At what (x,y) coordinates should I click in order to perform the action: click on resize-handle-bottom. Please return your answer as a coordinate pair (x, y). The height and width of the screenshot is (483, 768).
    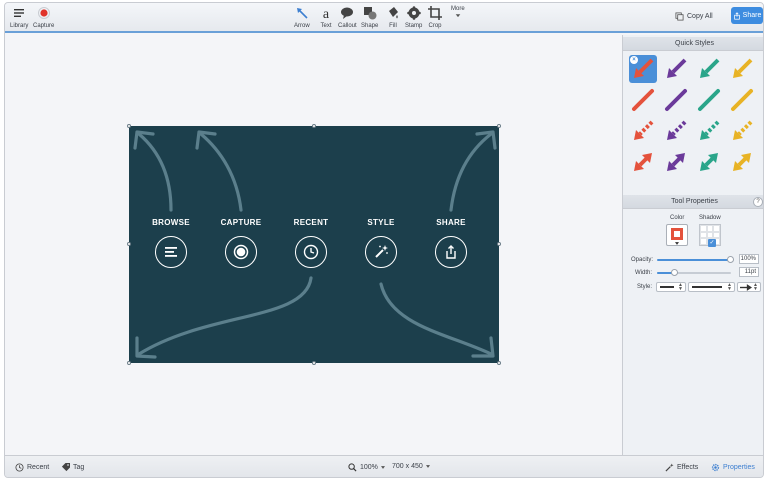
    Looking at the image, I should click on (314, 363).